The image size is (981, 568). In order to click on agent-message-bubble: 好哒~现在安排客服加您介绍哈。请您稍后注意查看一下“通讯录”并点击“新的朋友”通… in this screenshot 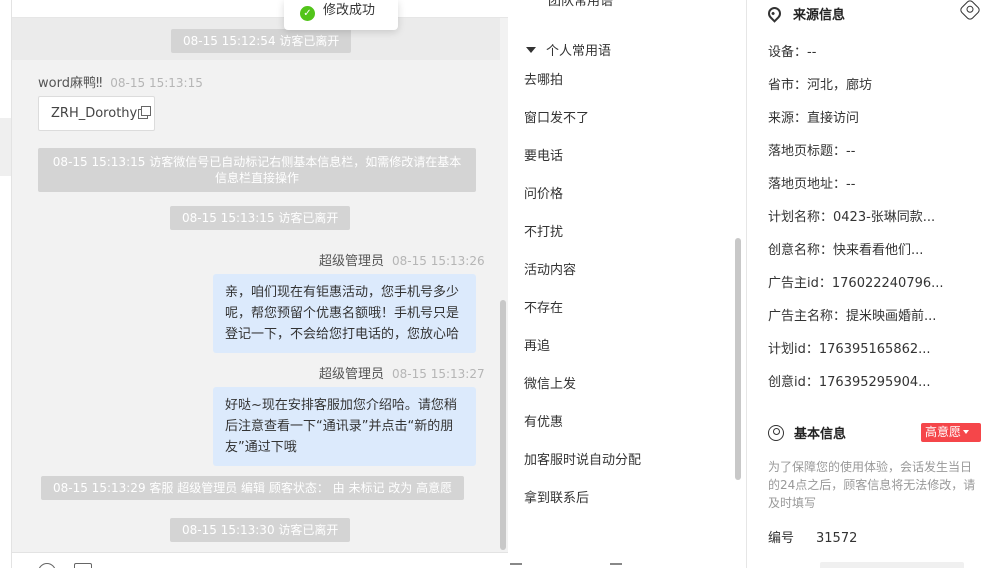, I will do `click(344, 426)`.